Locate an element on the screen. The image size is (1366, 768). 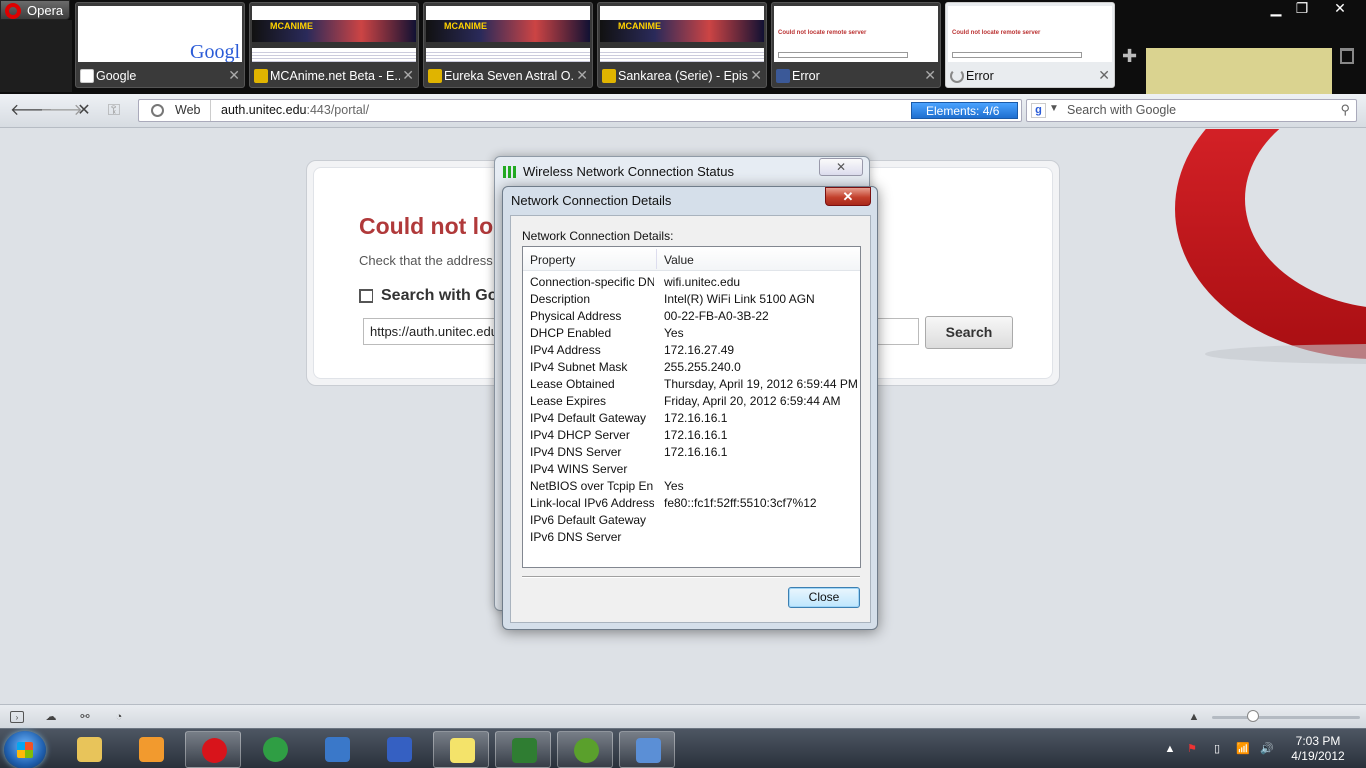
list-item: NetBIOS over Tcpip En... Yes is located at coordinates (691, 485).